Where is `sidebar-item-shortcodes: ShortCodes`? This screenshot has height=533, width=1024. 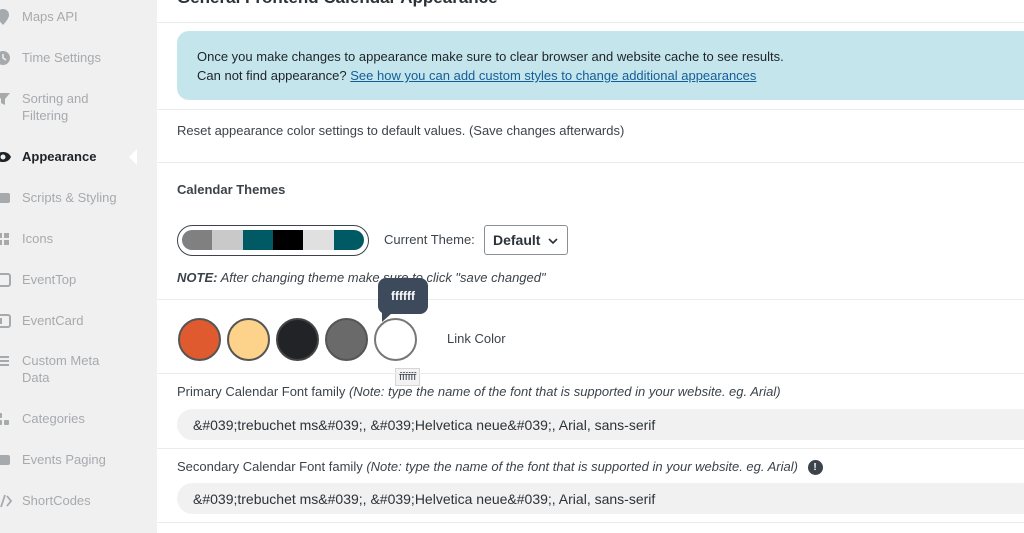
sidebar-item-shortcodes: ShortCodes is located at coordinates (68, 501).